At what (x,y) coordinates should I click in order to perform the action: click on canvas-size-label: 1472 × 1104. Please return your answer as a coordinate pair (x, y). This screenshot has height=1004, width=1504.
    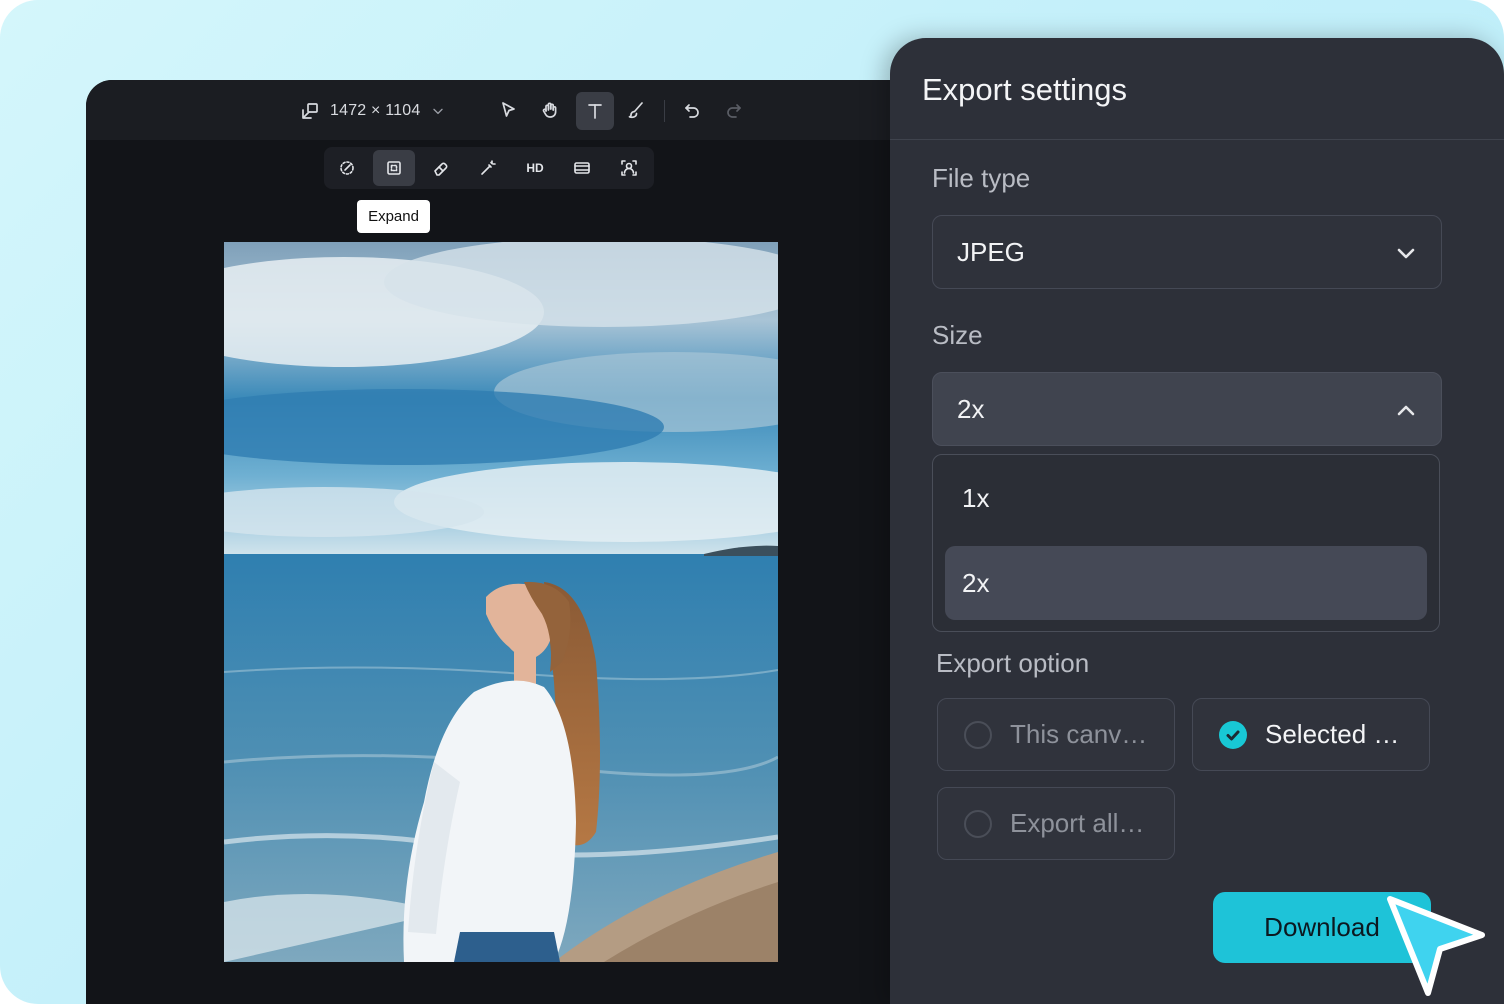
    Looking at the image, I should click on (375, 110).